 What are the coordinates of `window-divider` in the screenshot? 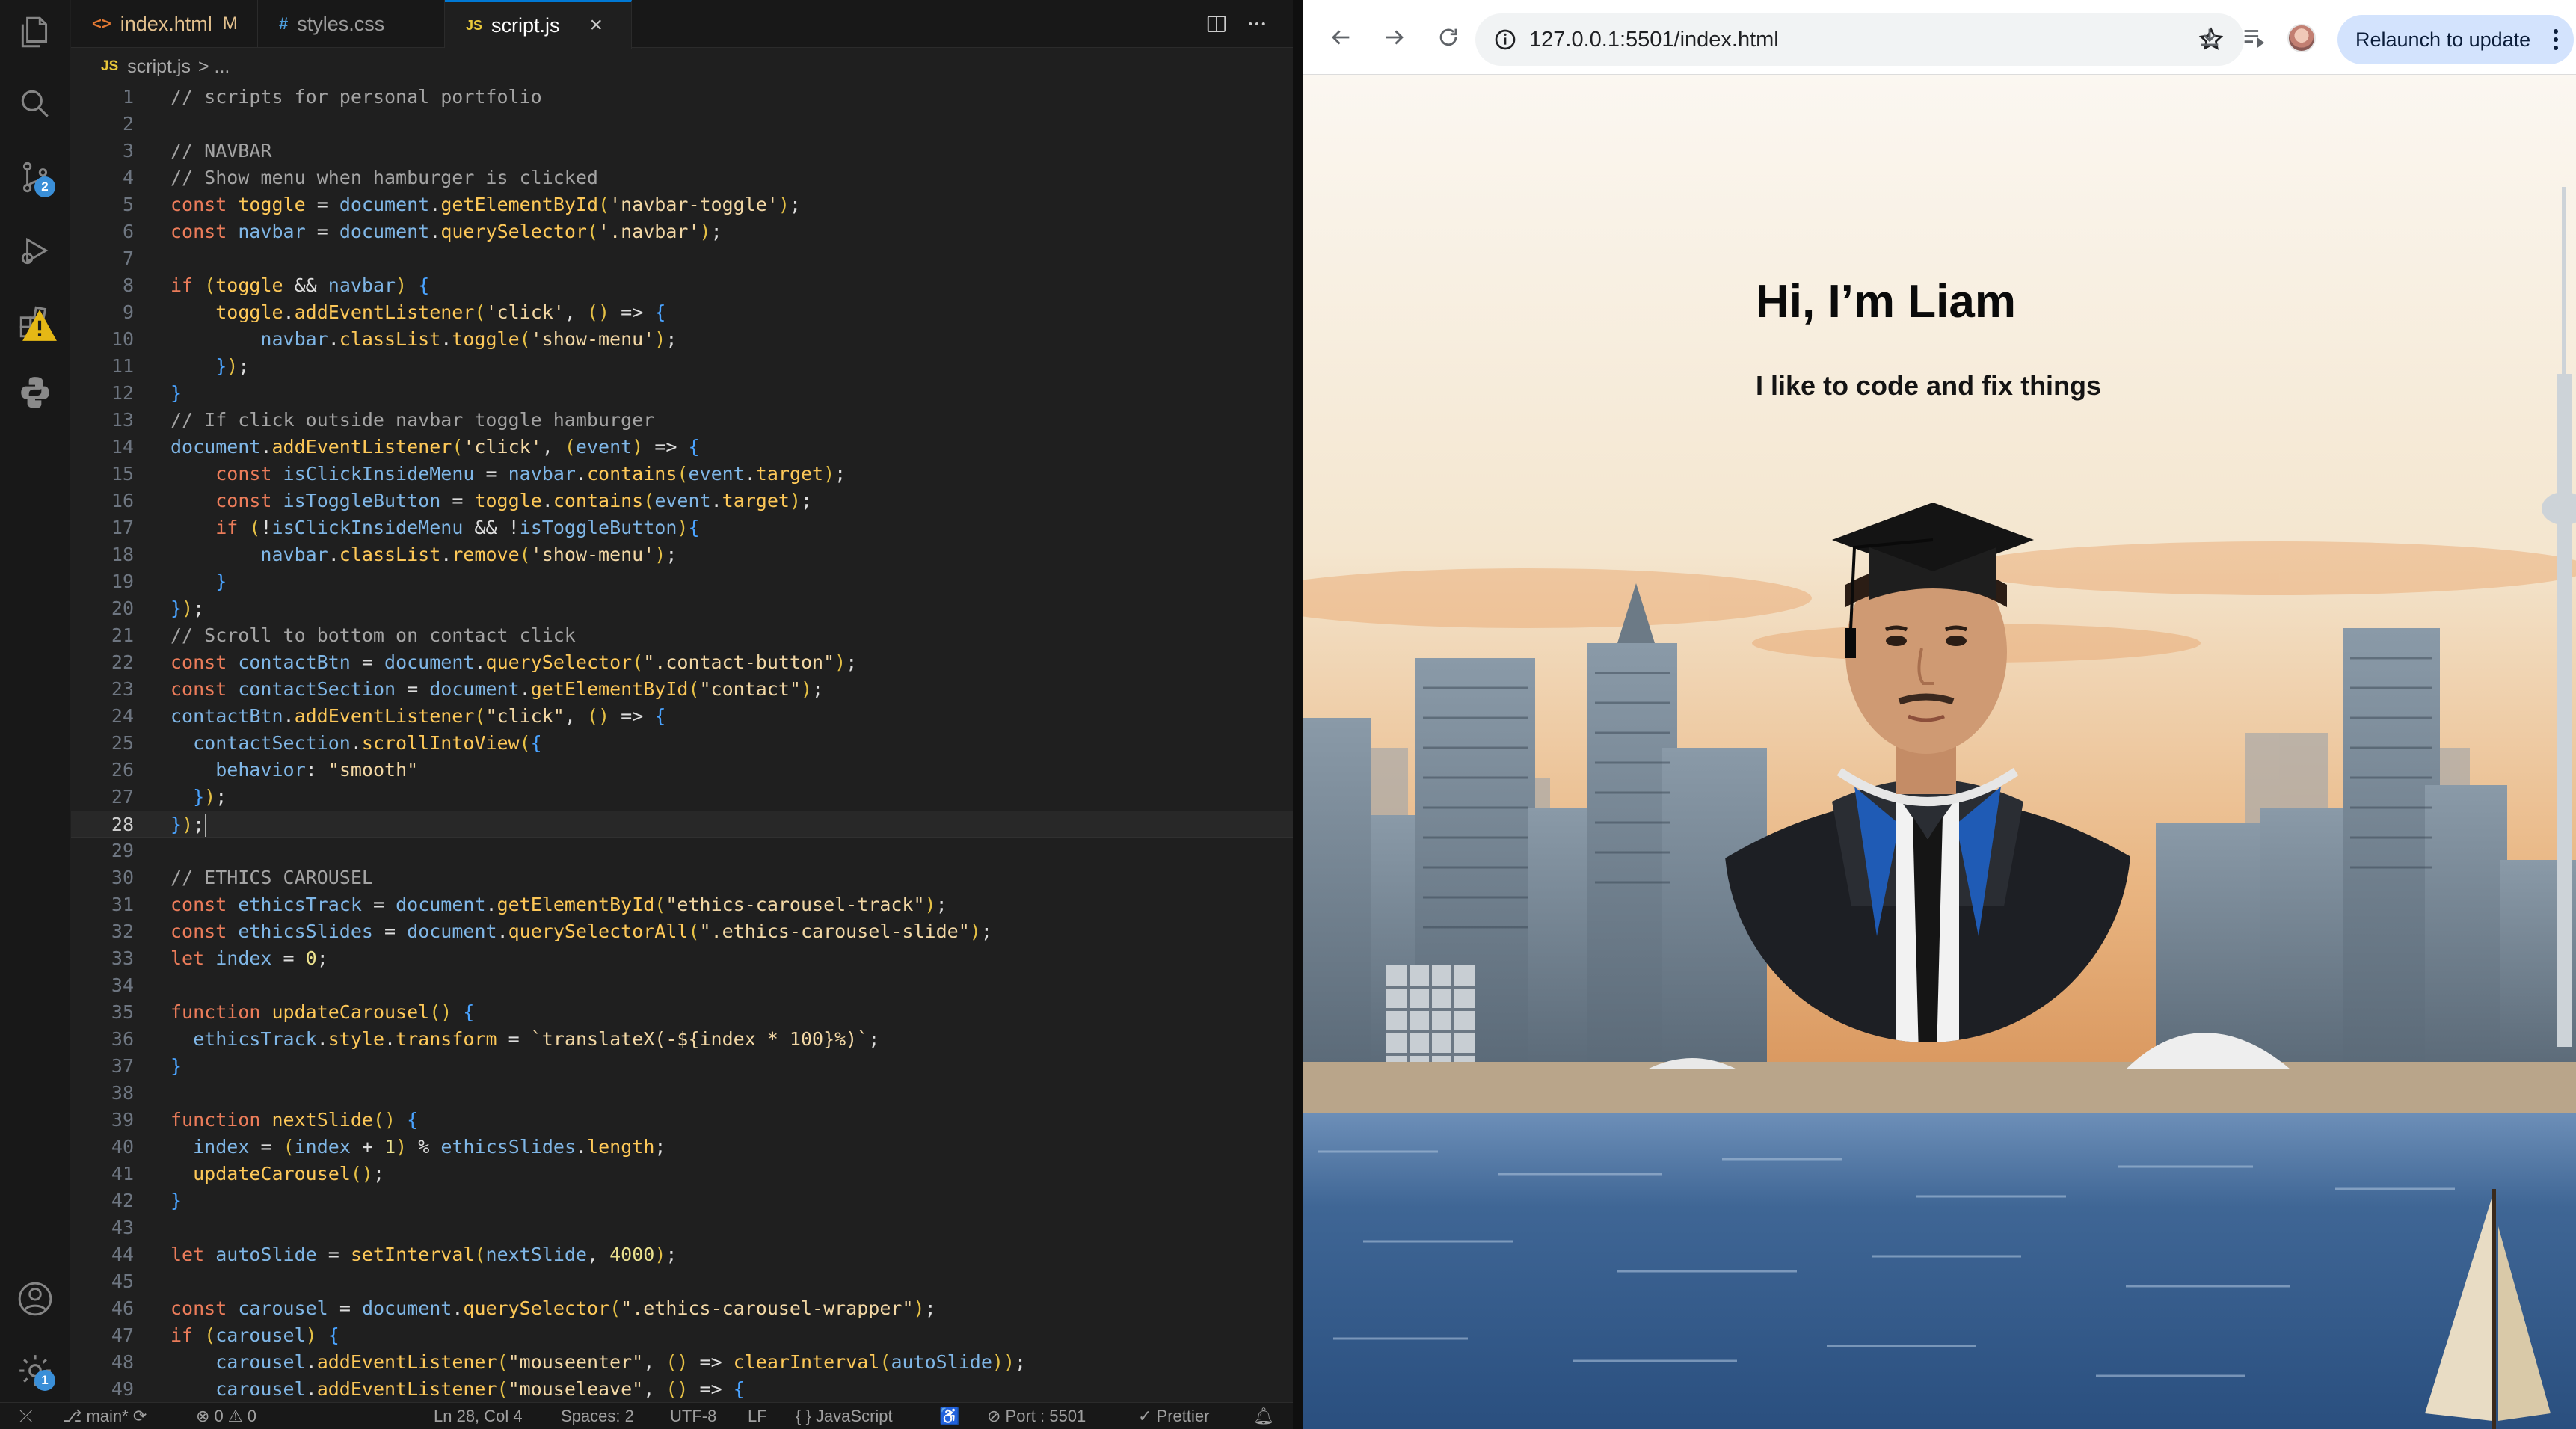 It's located at (1298, 715).